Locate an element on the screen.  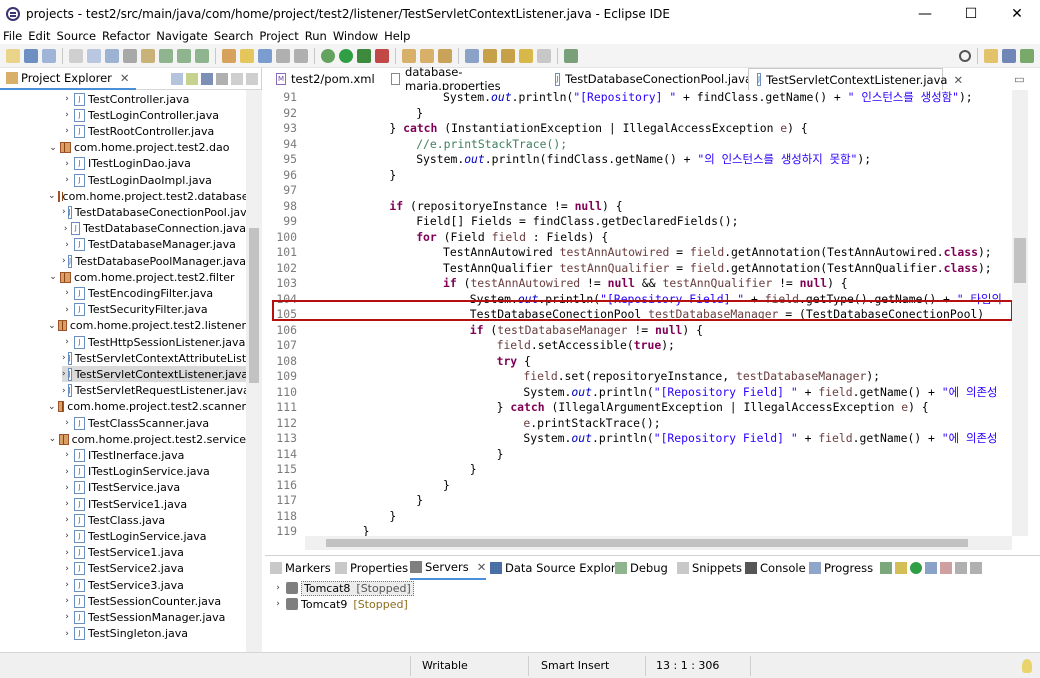
minimize-view-icon is located at coordinates (237, 78).